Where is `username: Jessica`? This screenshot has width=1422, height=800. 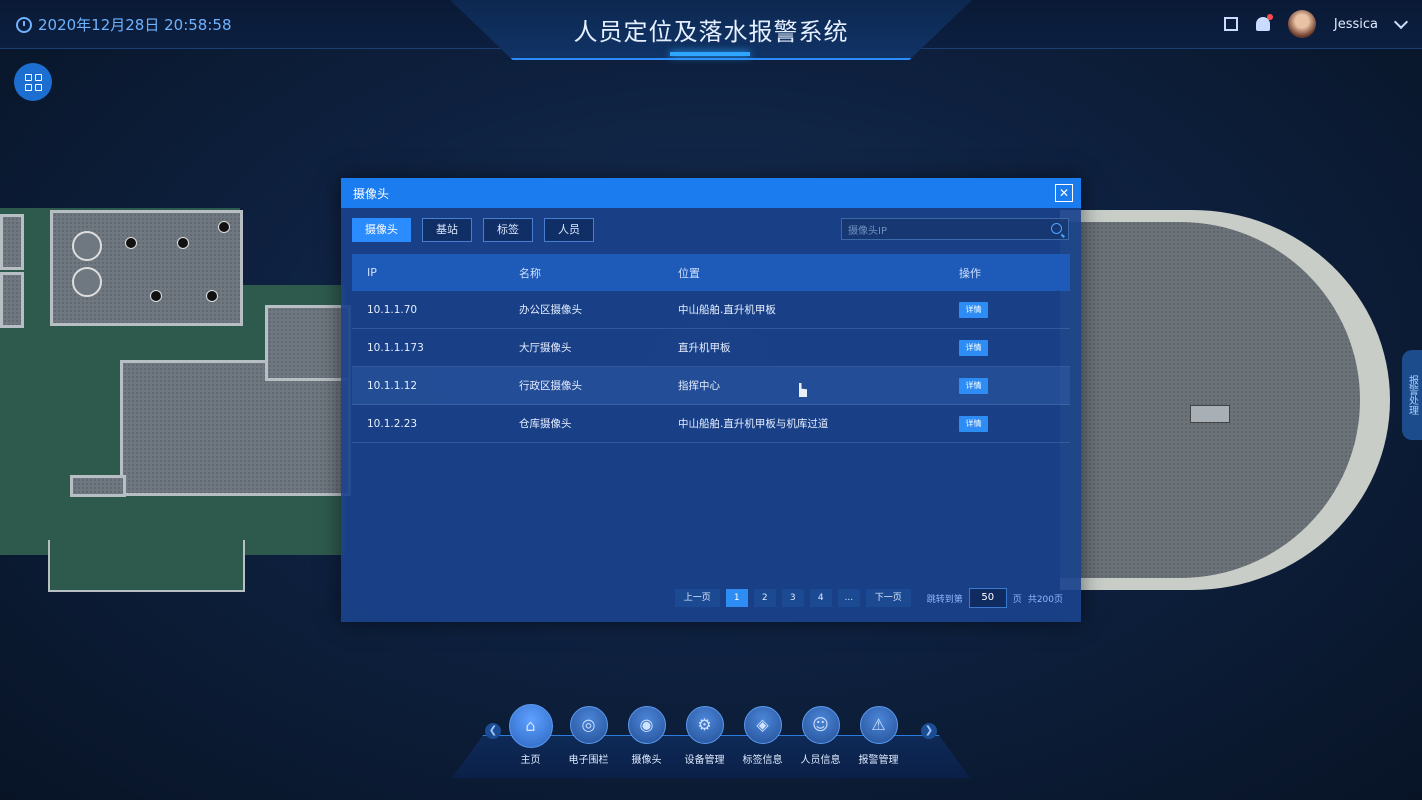
username: Jessica is located at coordinates (1356, 24).